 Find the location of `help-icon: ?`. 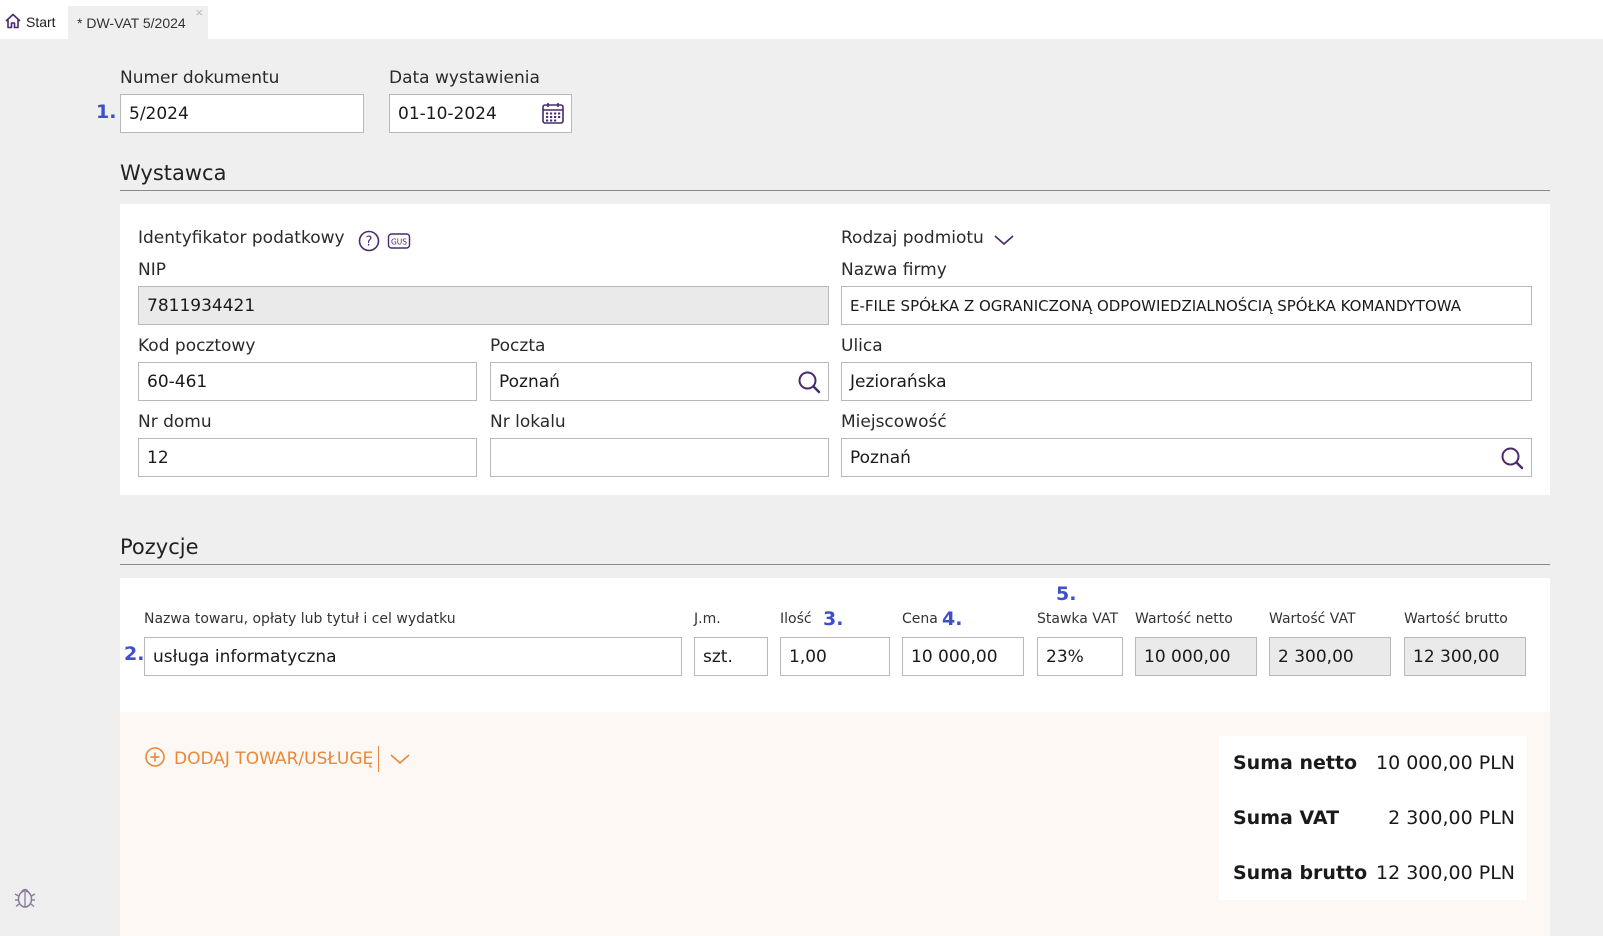

help-icon: ? is located at coordinates (369, 241).